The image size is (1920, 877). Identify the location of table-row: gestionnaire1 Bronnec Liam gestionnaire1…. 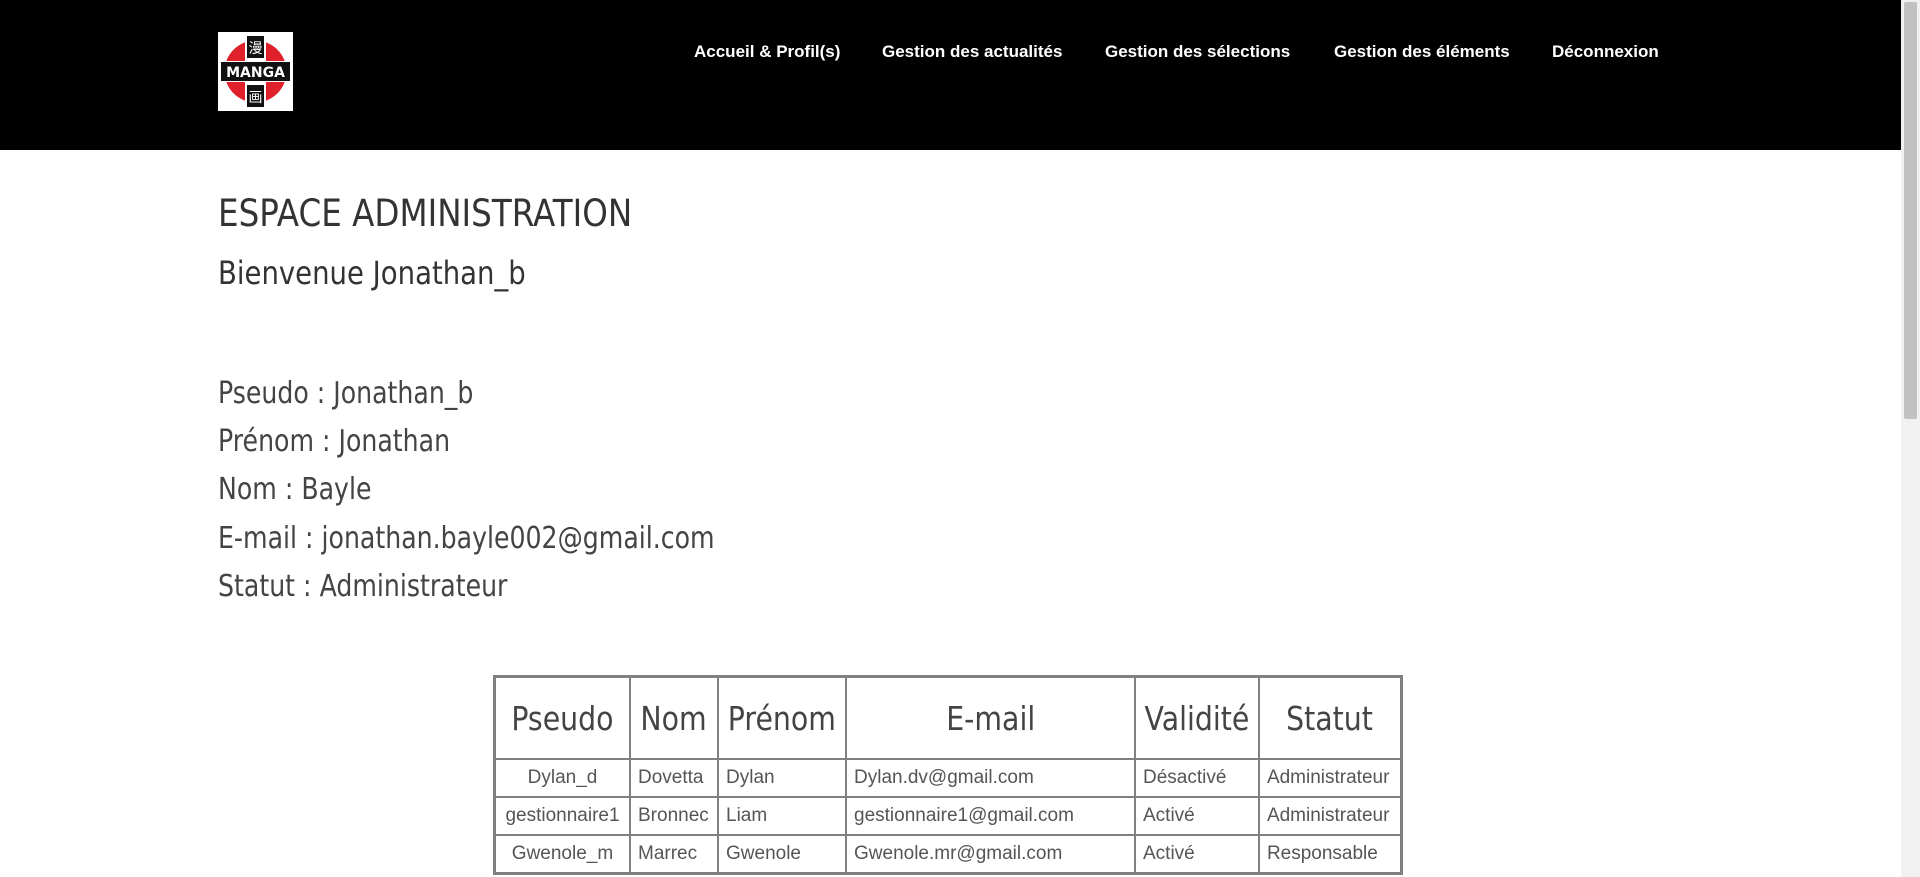
(948, 816).